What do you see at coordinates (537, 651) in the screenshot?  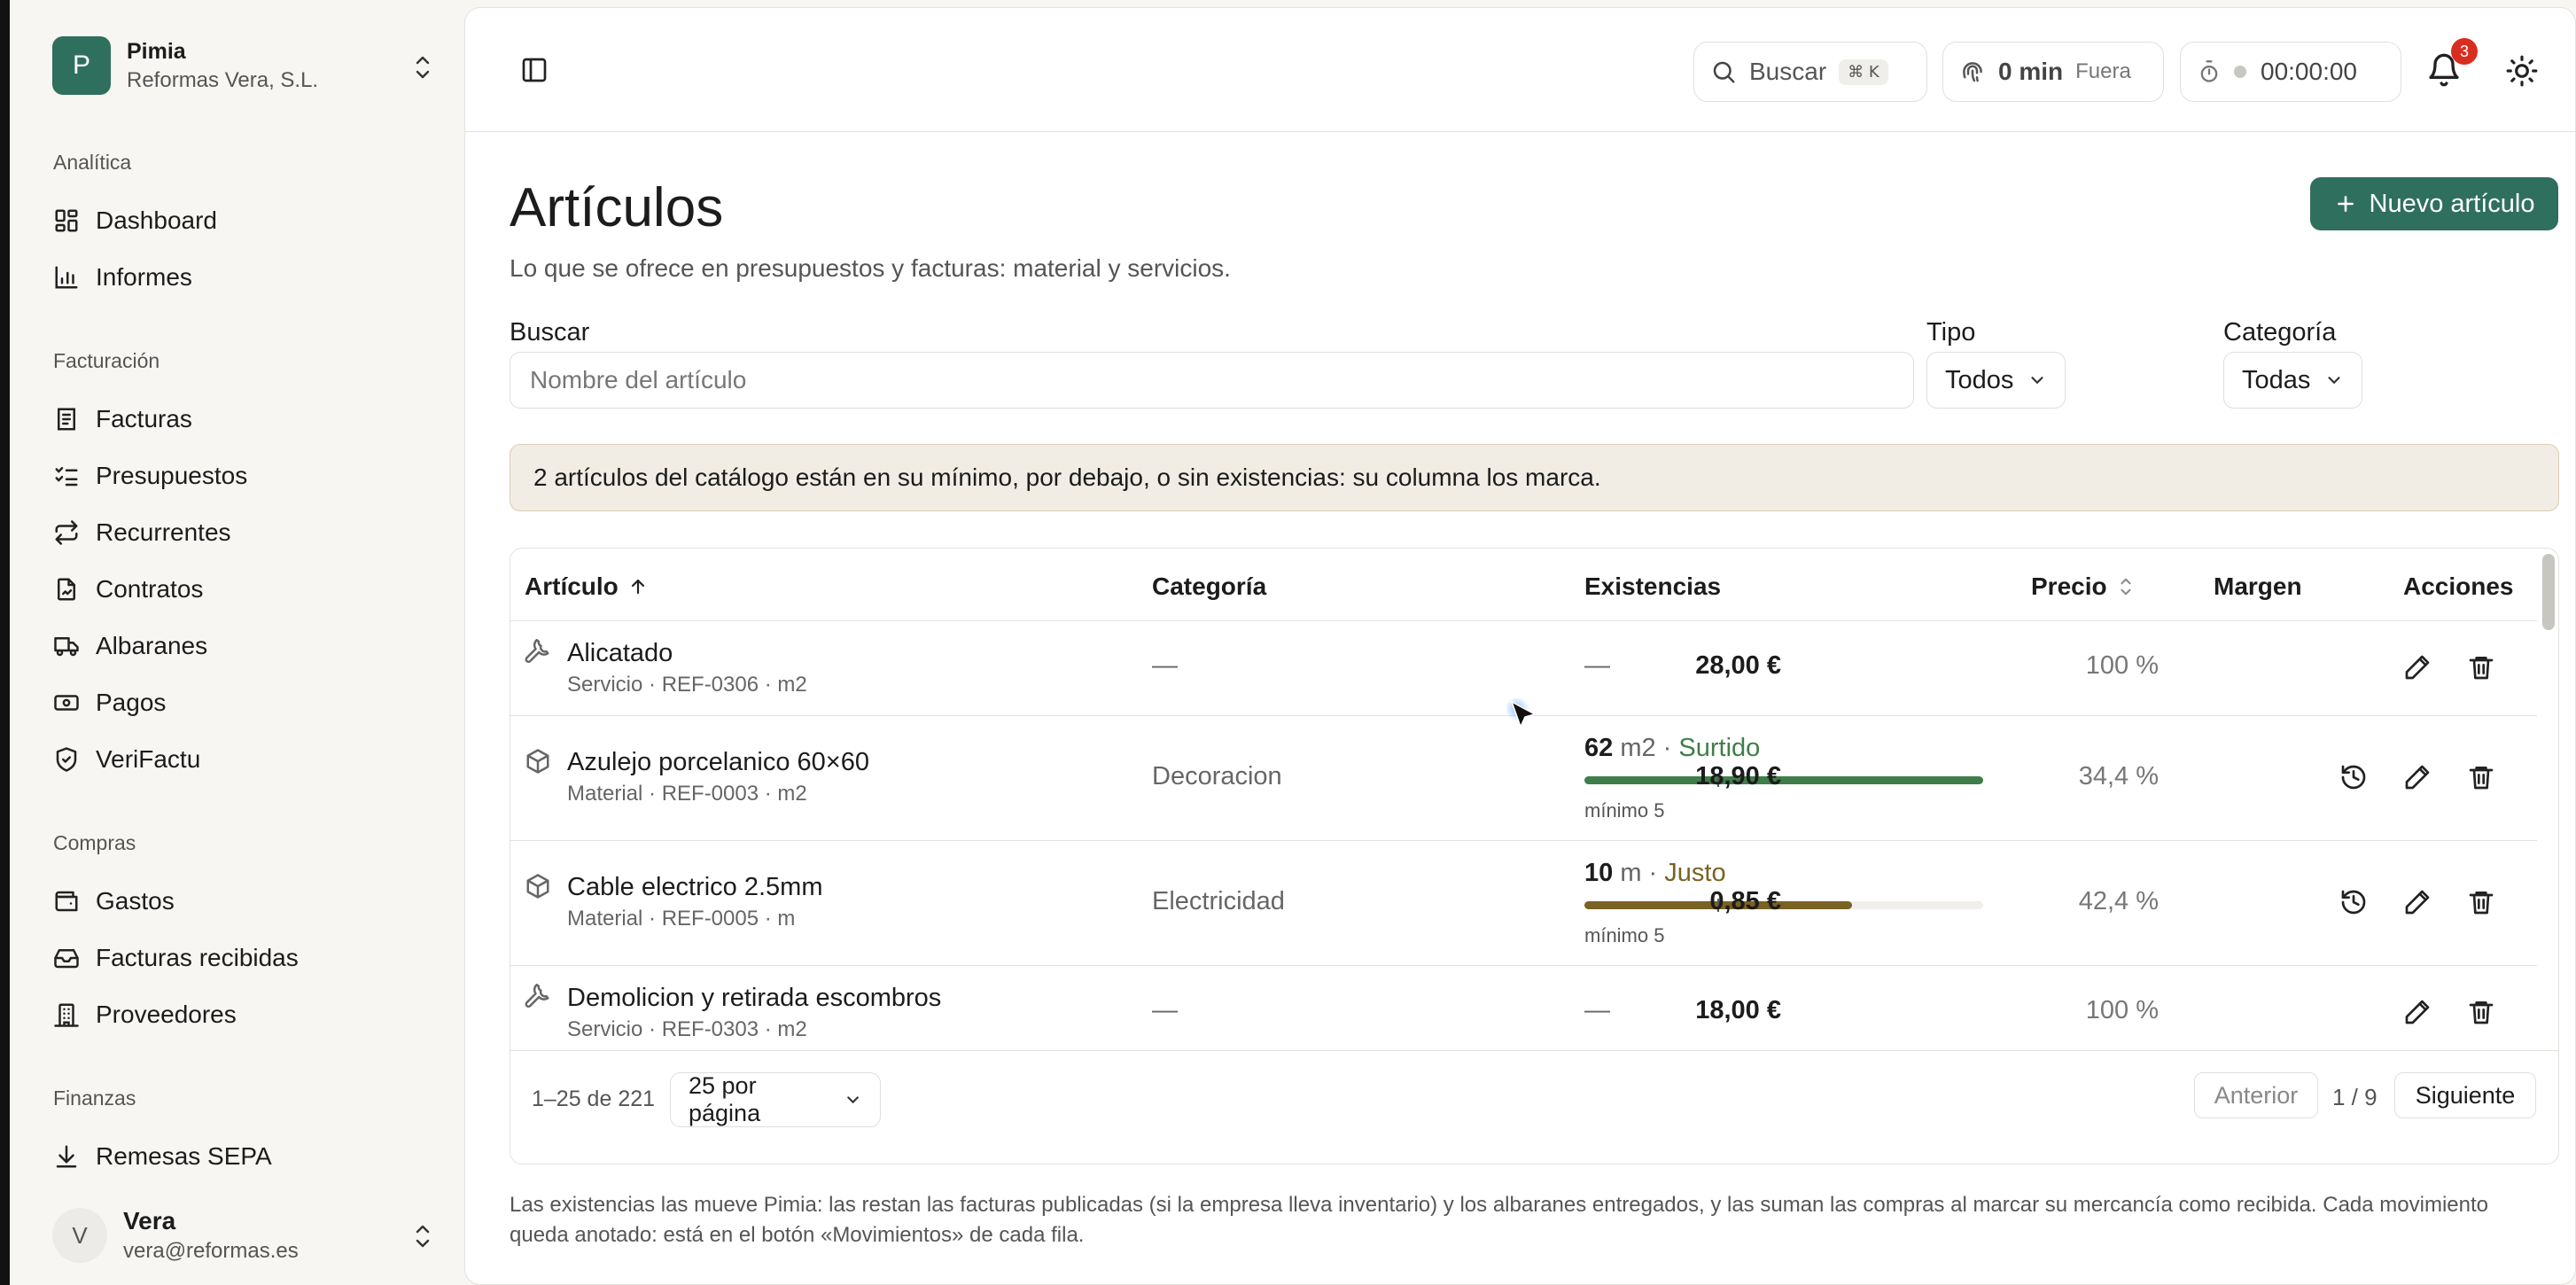 I see `wrench-icon` at bounding box center [537, 651].